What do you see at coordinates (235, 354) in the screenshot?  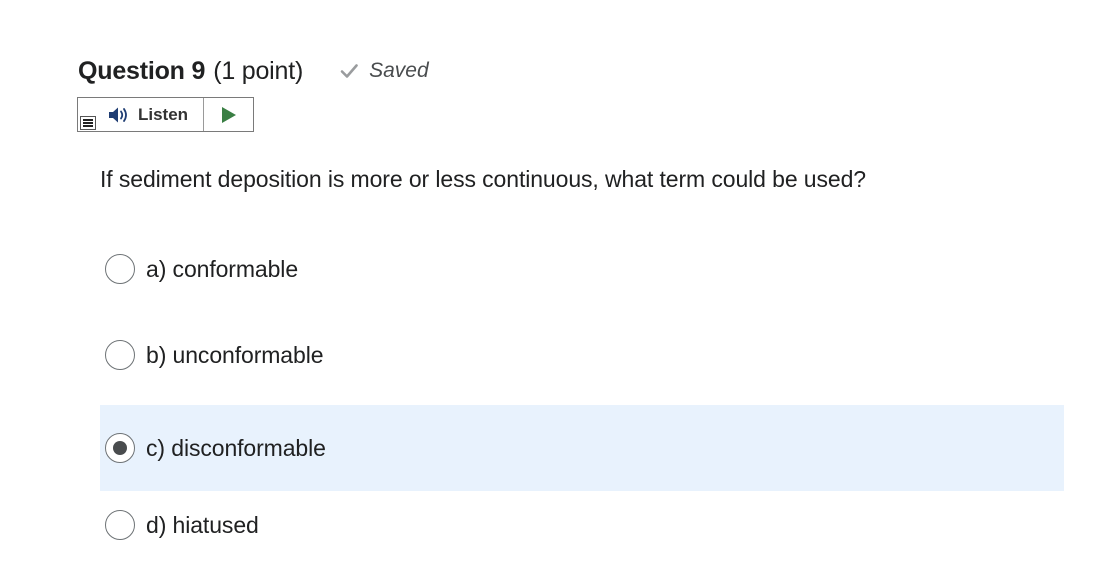 I see `answer-option-label: b) unconformable` at bounding box center [235, 354].